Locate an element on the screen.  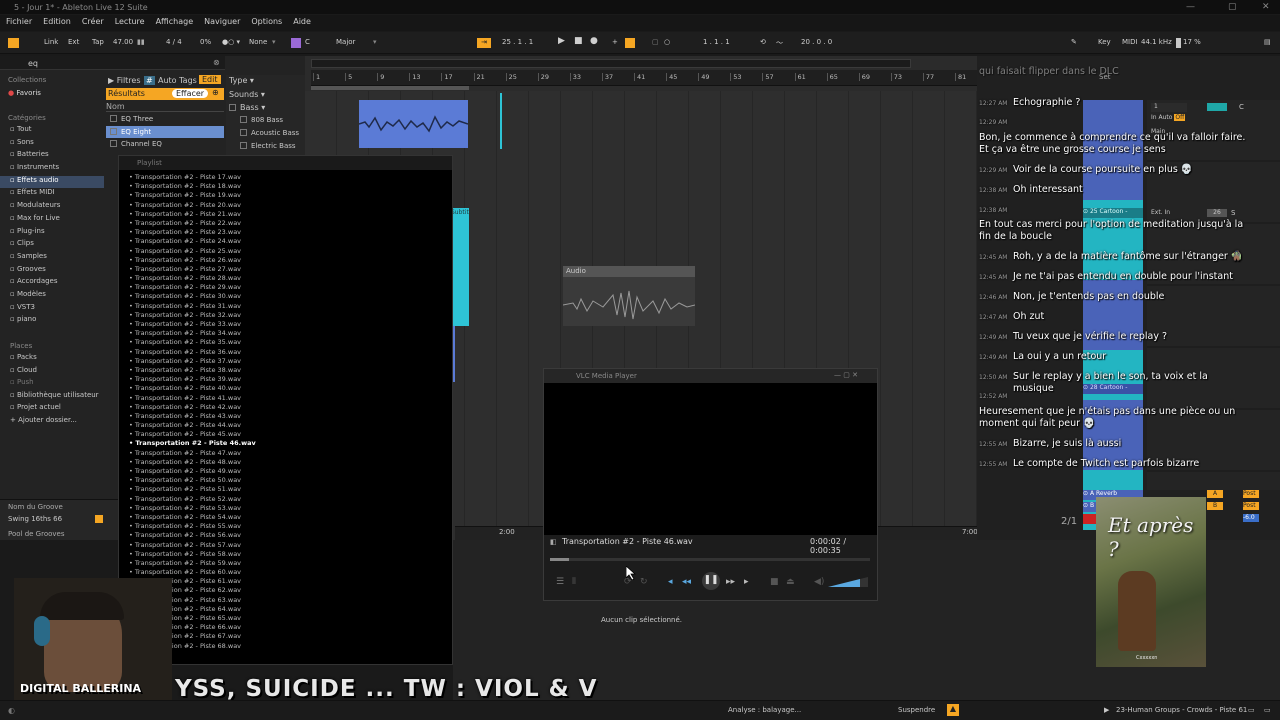
follow-arrange-icon: ⇥ is located at coordinates (484, 43).